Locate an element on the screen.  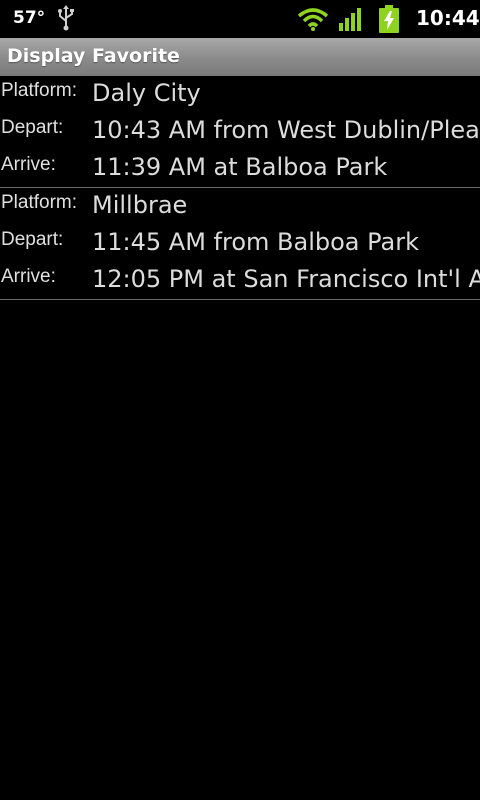
platform-row: Platform: Millbrae is located at coordinates (240, 206).